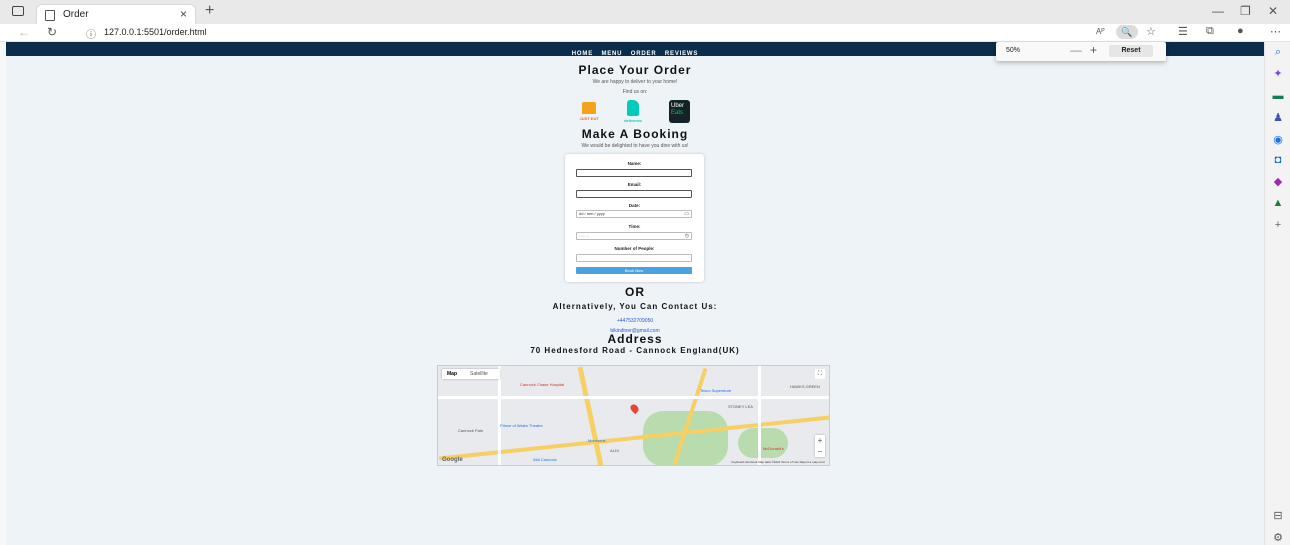  Describe the element at coordinates (1275, 31) in the screenshot. I see `settings-more-icon: ⋯` at that location.